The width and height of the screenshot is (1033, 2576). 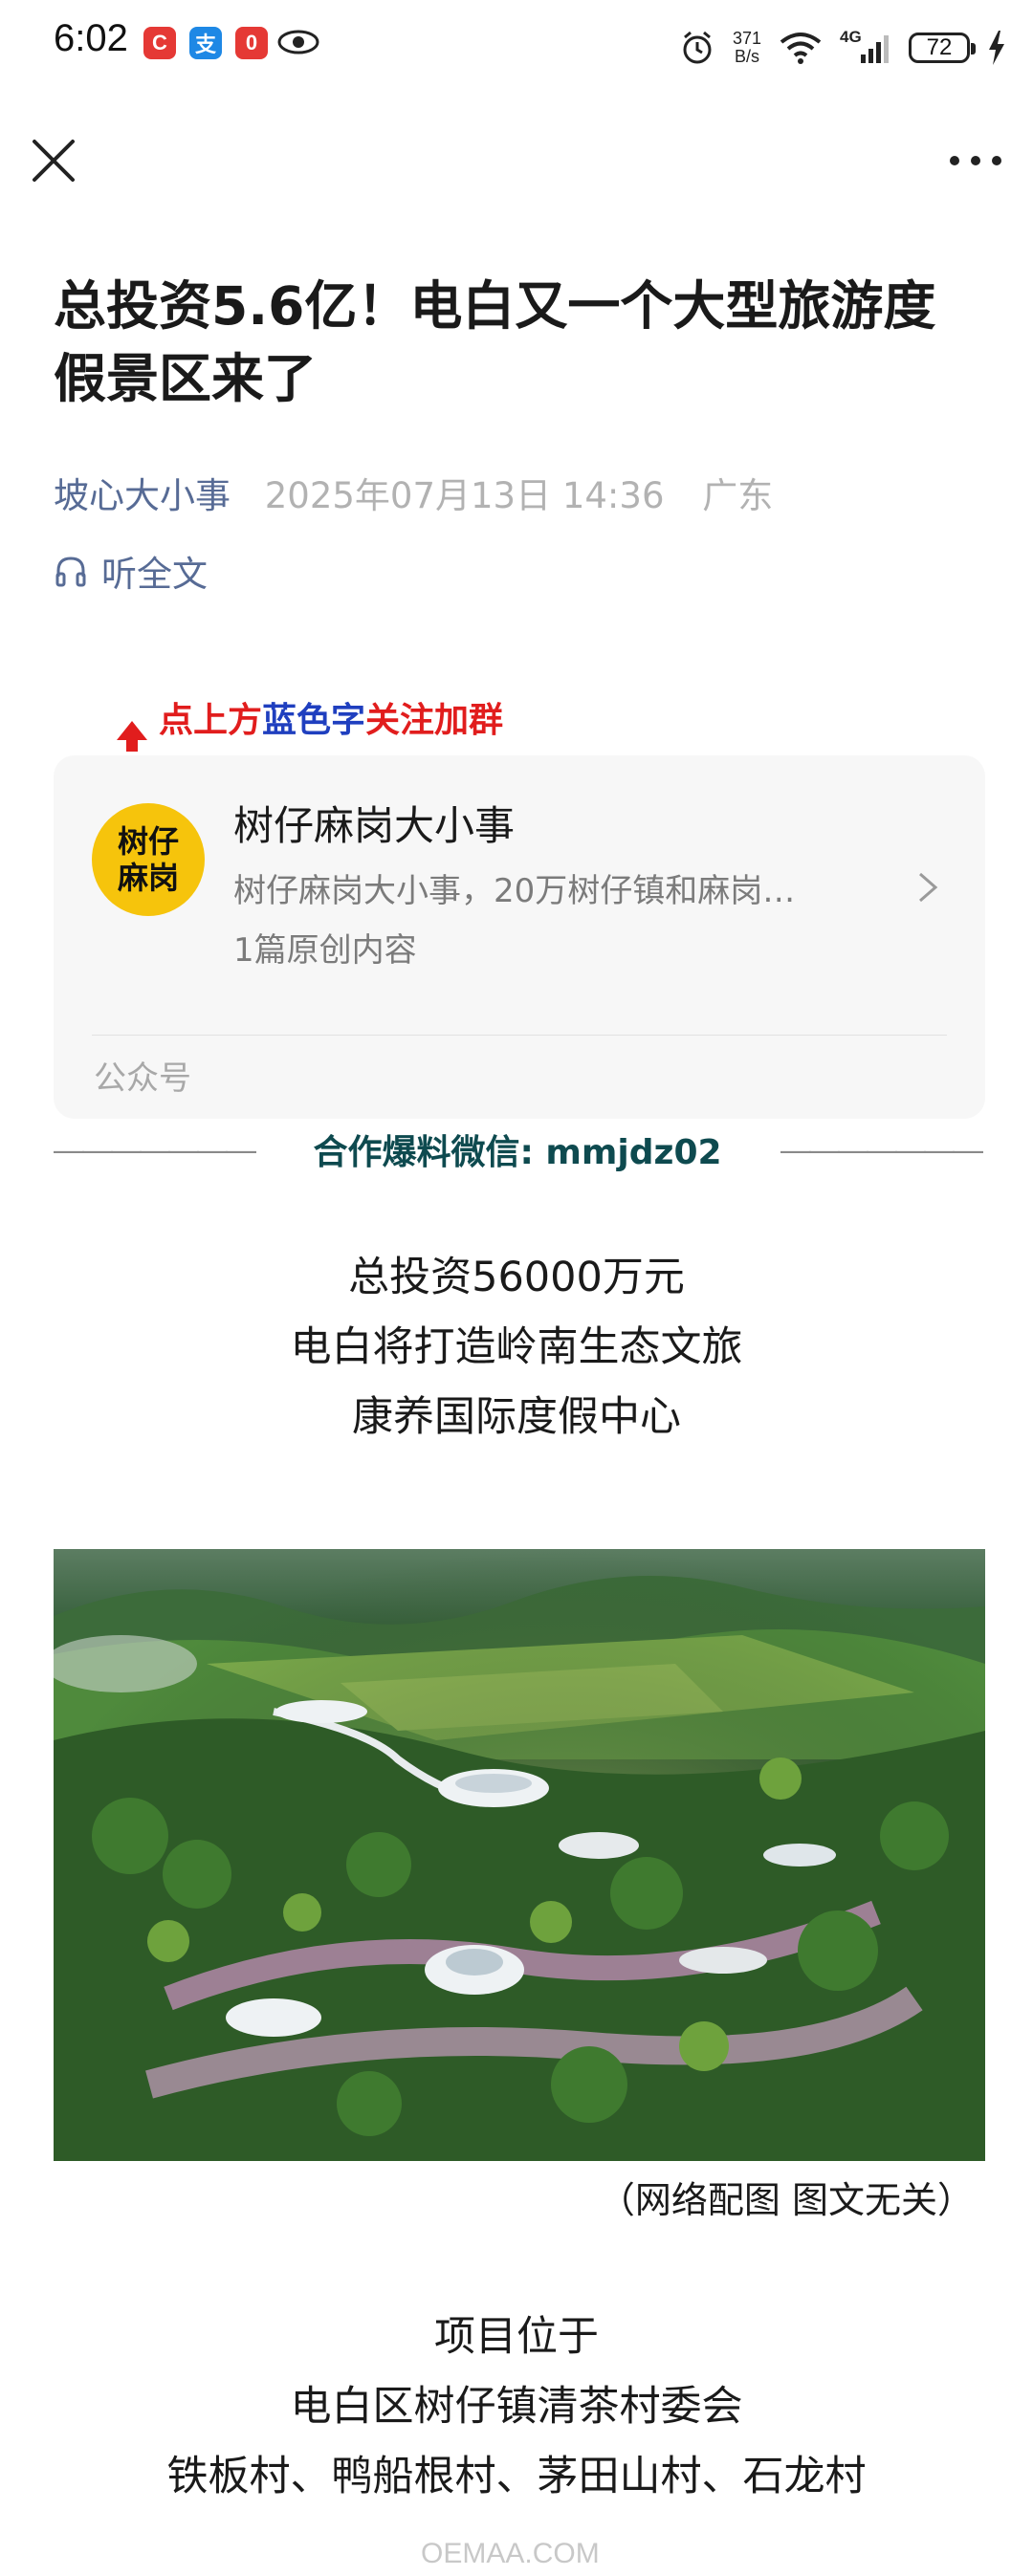 What do you see at coordinates (132, 736) in the screenshot?
I see `up-arrow-icon` at bounding box center [132, 736].